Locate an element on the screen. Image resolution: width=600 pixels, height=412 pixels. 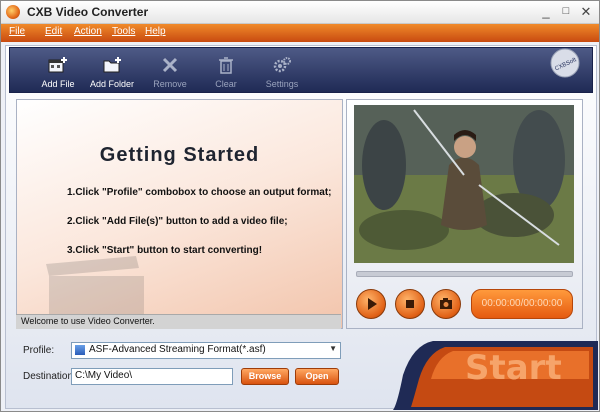
play-button is located at coordinates (371, 304).